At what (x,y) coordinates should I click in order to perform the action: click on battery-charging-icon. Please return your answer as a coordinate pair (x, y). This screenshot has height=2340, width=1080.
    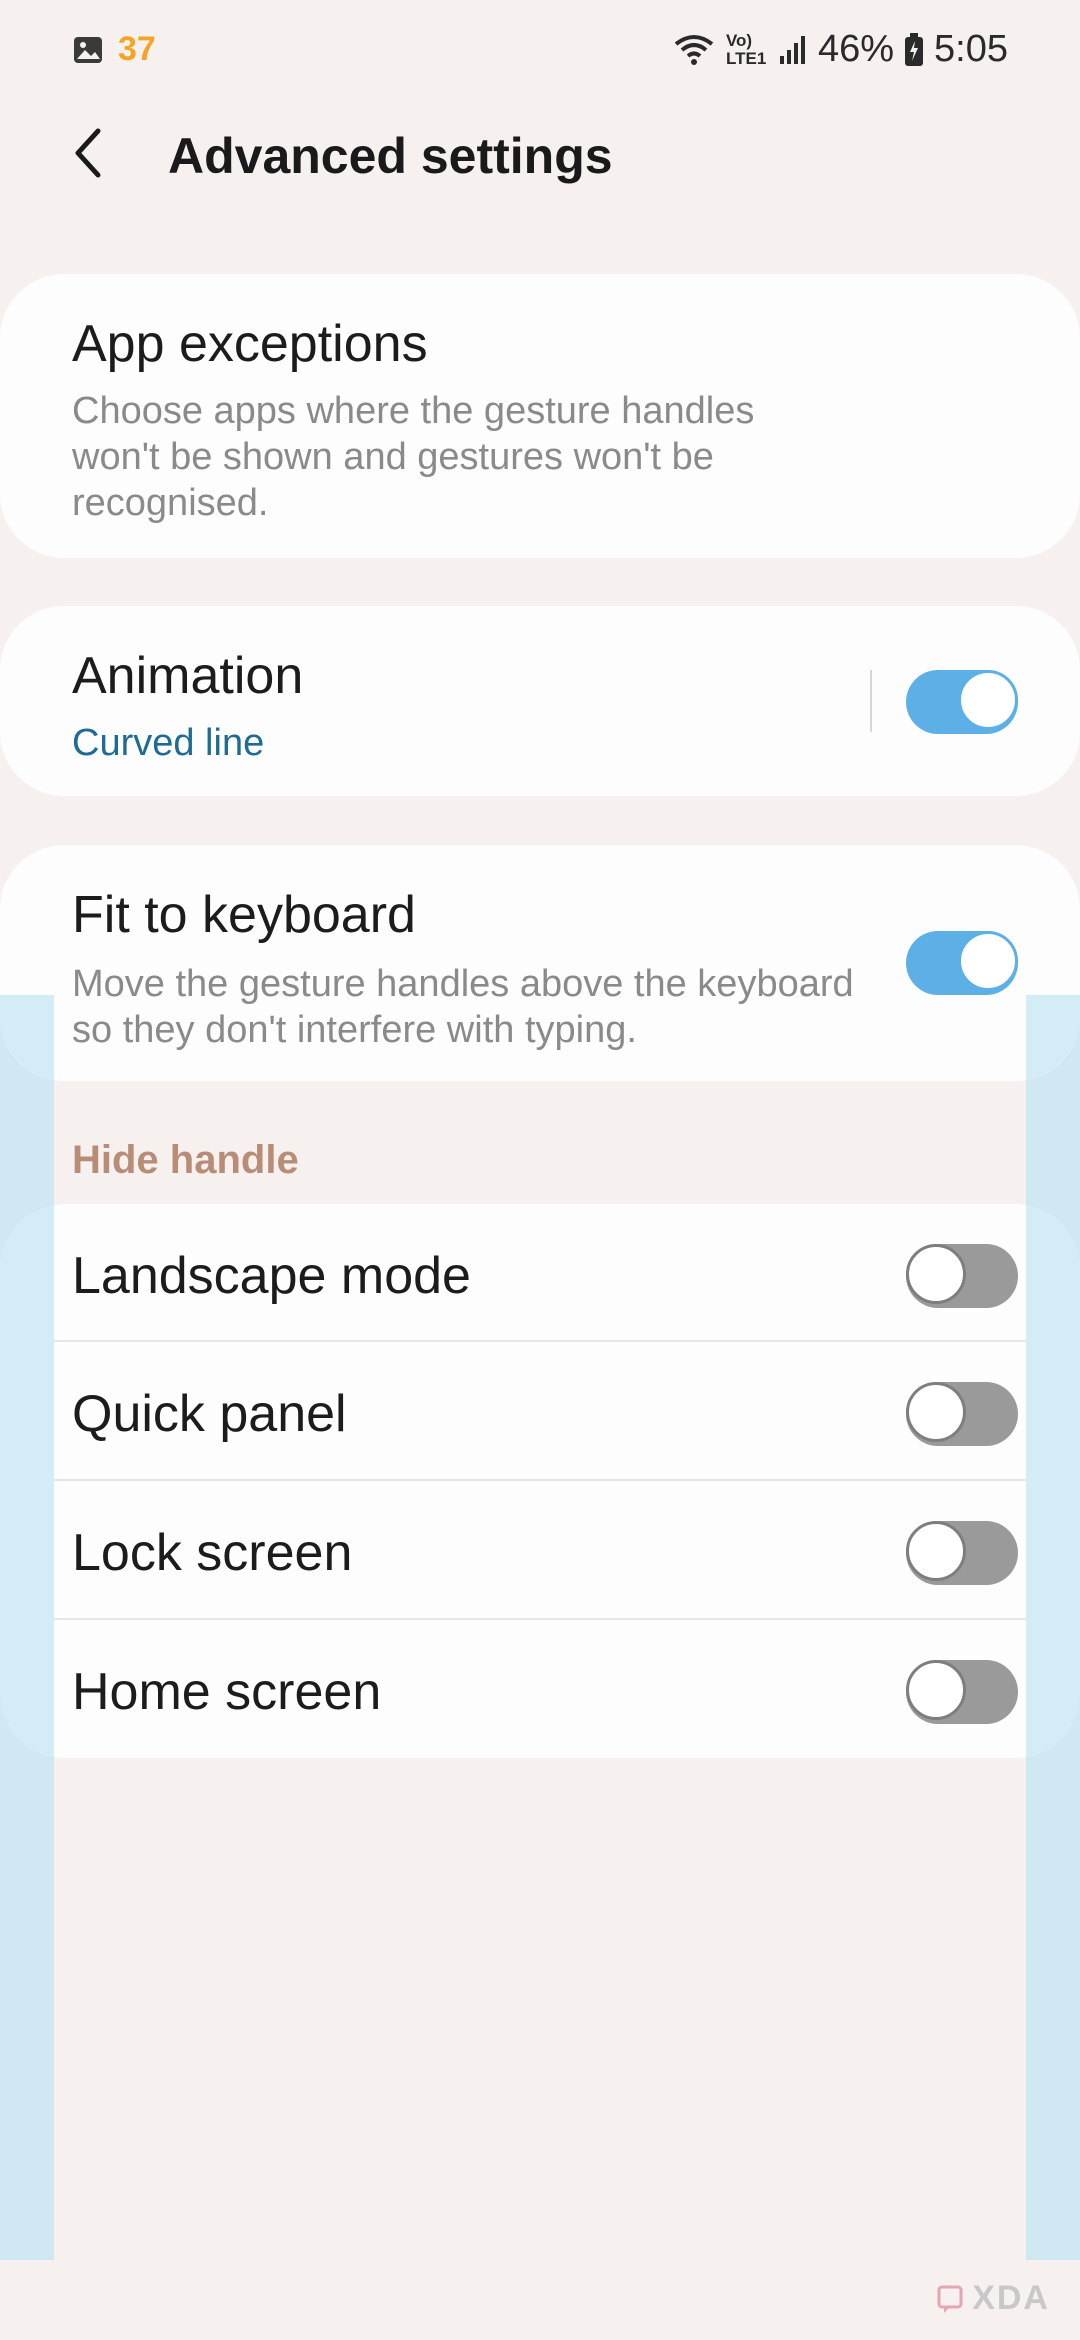
    Looking at the image, I should click on (914, 49).